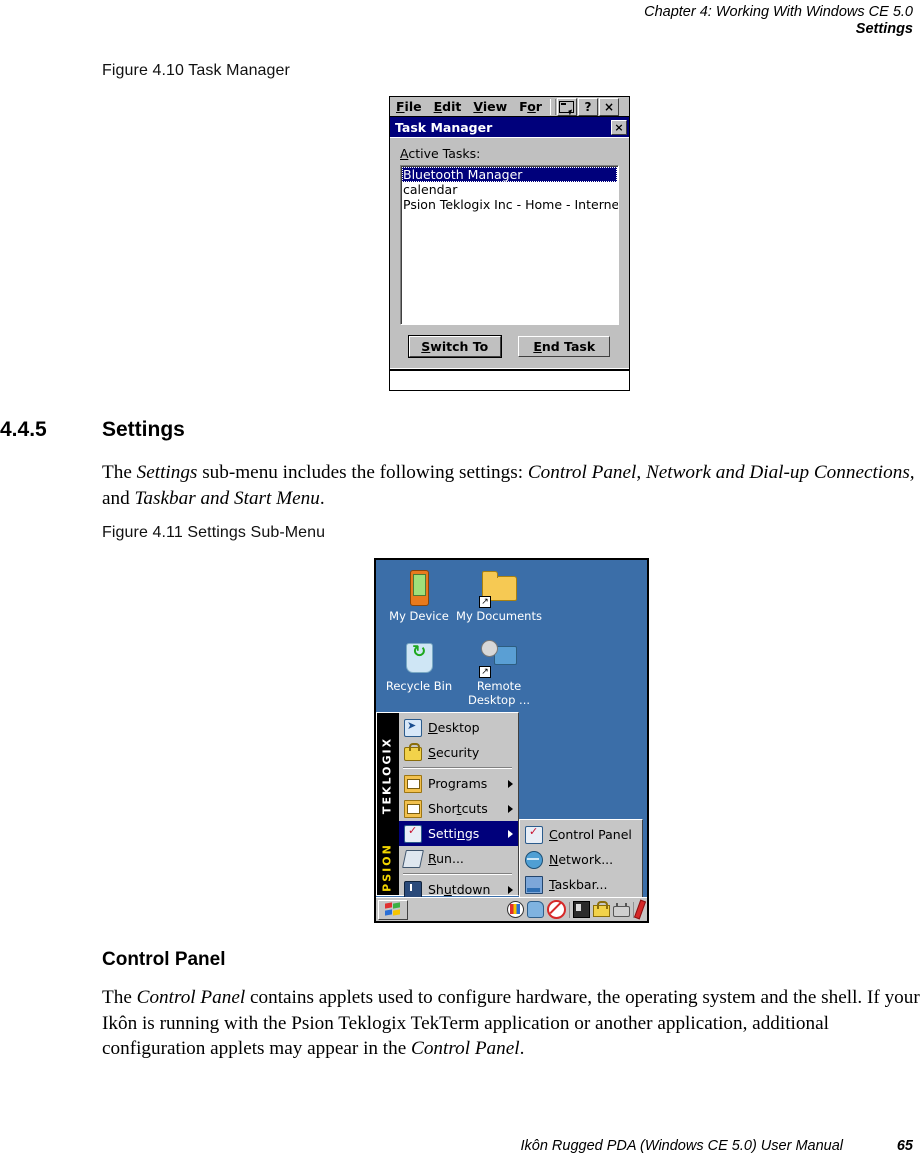  I want to click on menu-item-label: Settings, so click(454, 833).